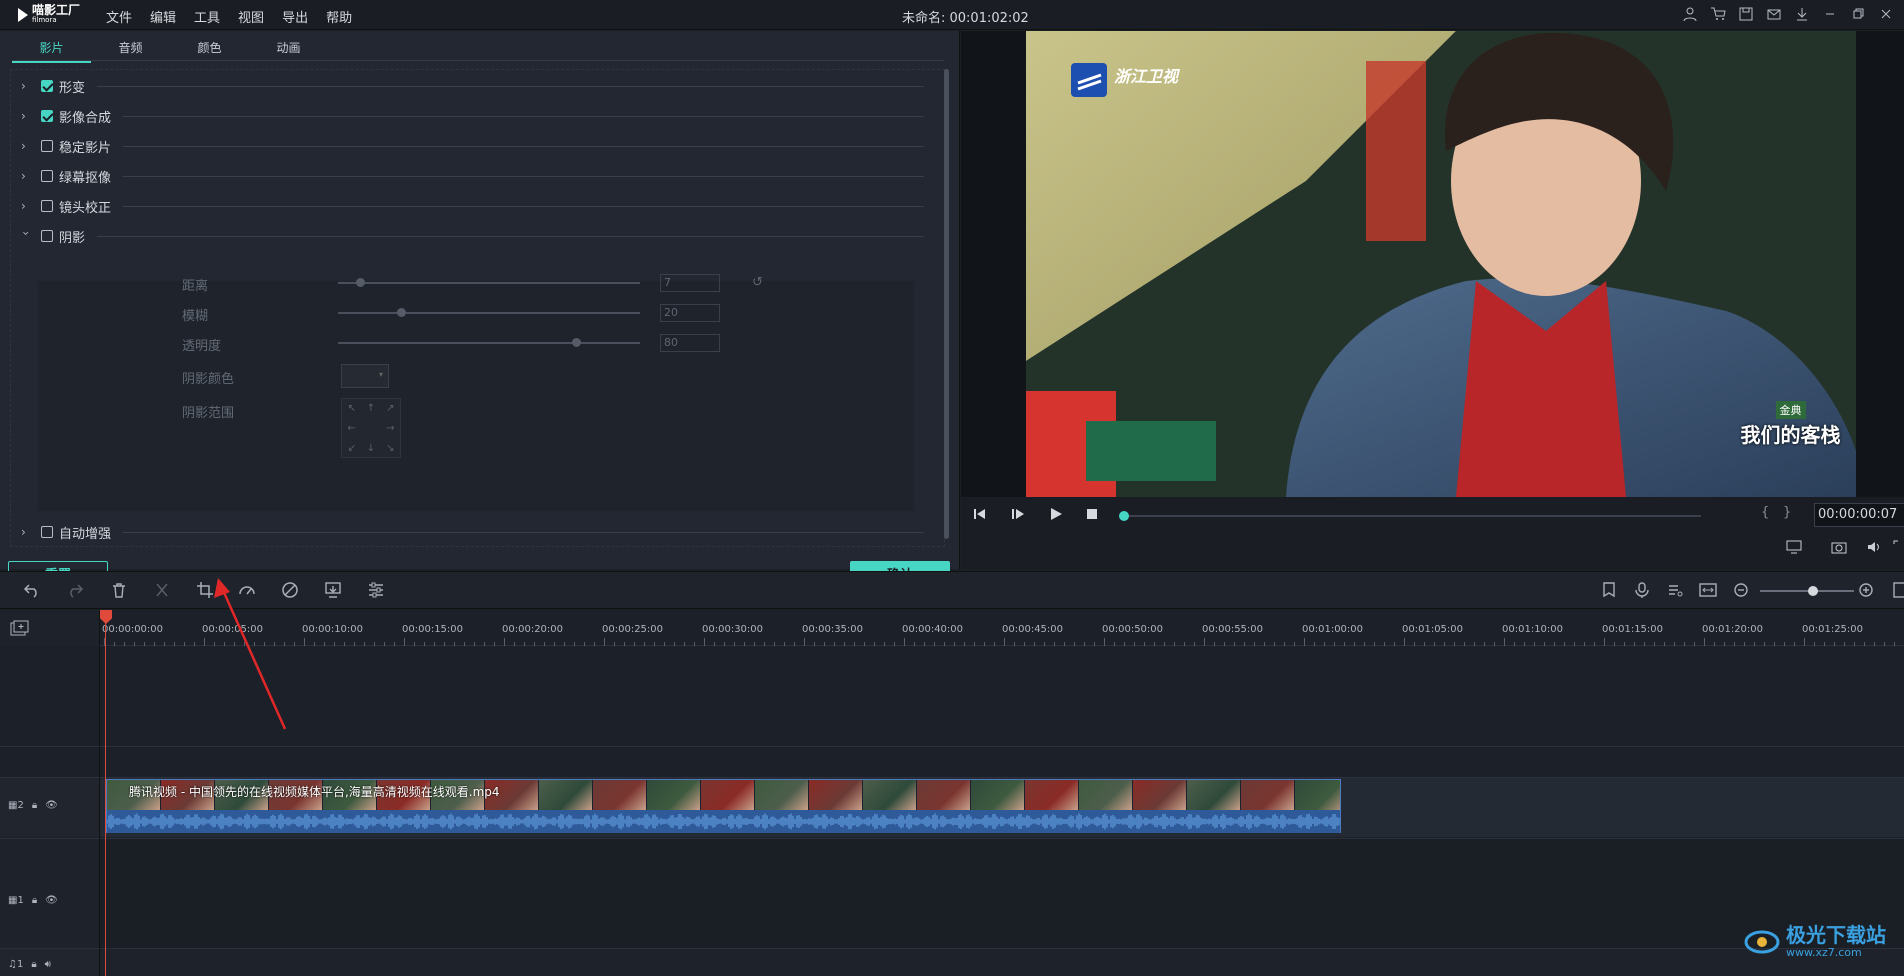  What do you see at coordinates (1831, 15) in the screenshot?
I see `minimize-icon` at bounding box center [1831, 15].